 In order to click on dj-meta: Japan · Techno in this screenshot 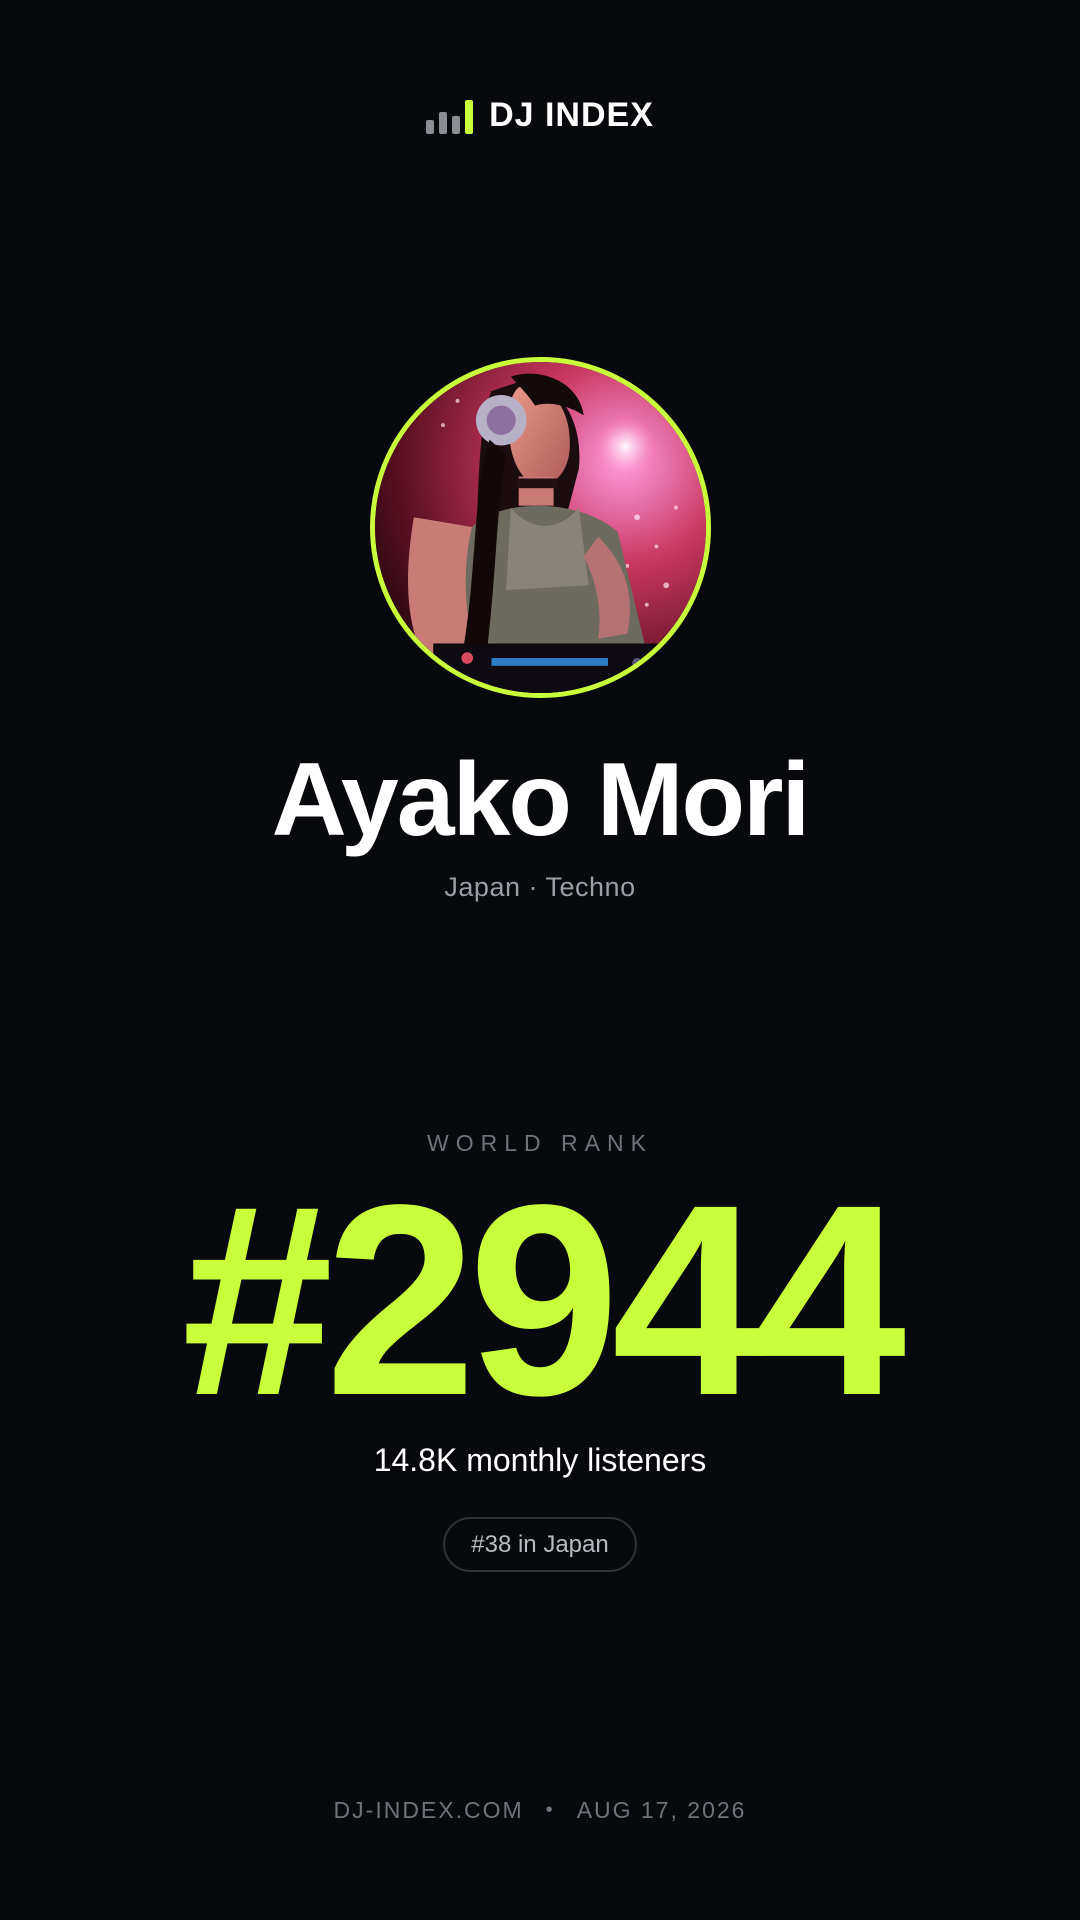, I will do `click(540, 887)`.